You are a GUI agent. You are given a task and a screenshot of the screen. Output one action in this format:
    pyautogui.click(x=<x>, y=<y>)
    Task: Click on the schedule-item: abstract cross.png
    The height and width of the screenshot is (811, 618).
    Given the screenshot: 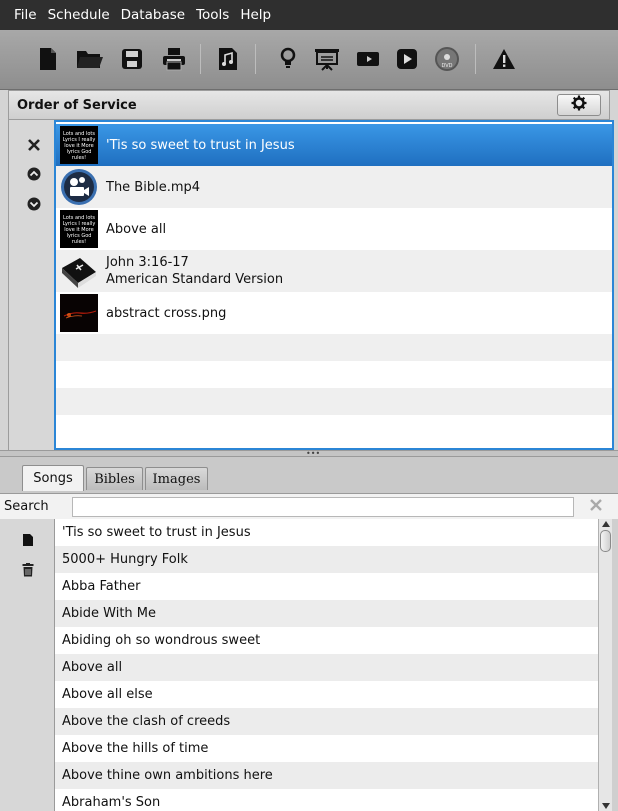 What is the action you would take?
    pyautogui.click(x=334, y=313)
    